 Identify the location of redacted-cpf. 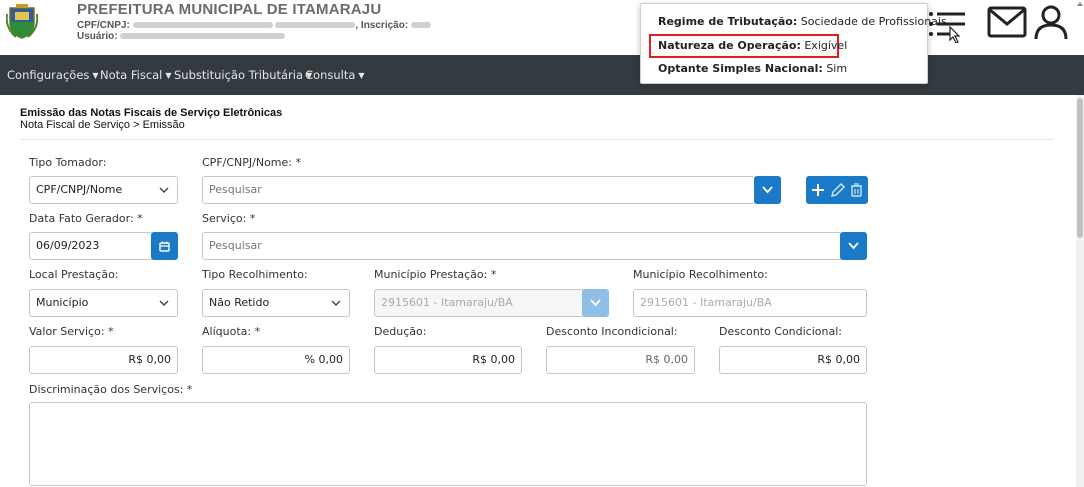
(202, 25).